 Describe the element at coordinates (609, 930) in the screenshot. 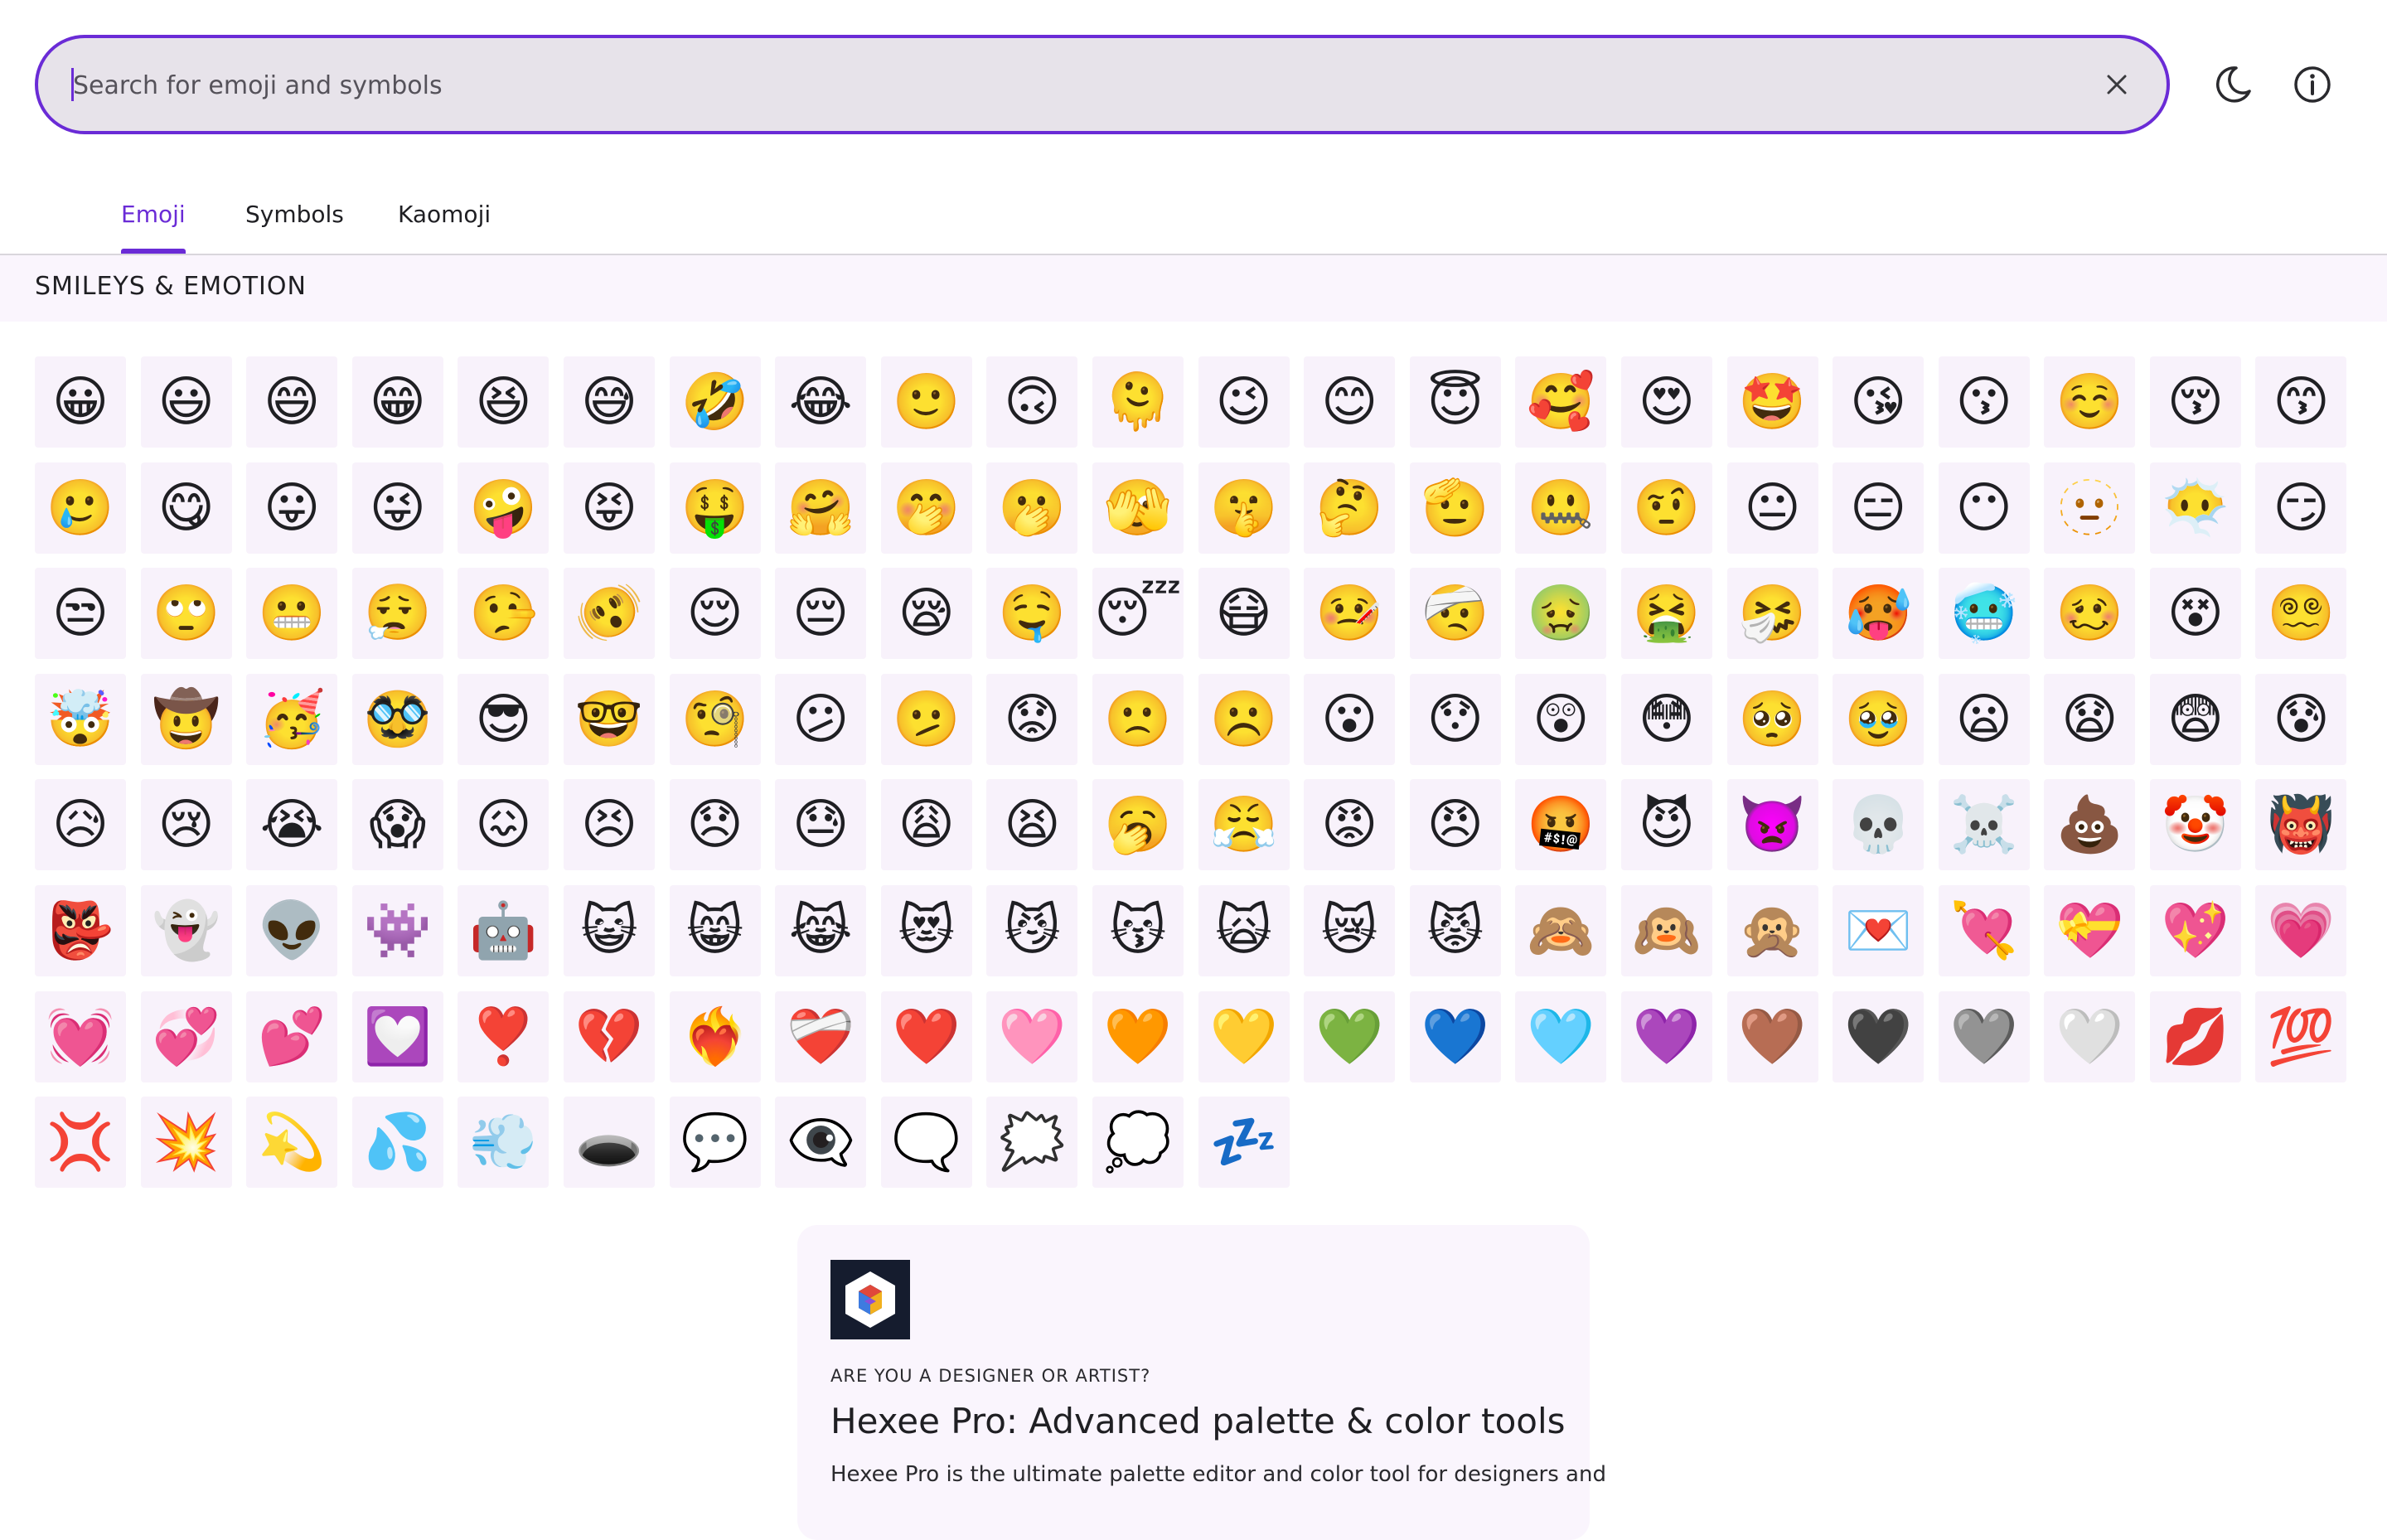

I see `emoji-cell: 😺` at that location.